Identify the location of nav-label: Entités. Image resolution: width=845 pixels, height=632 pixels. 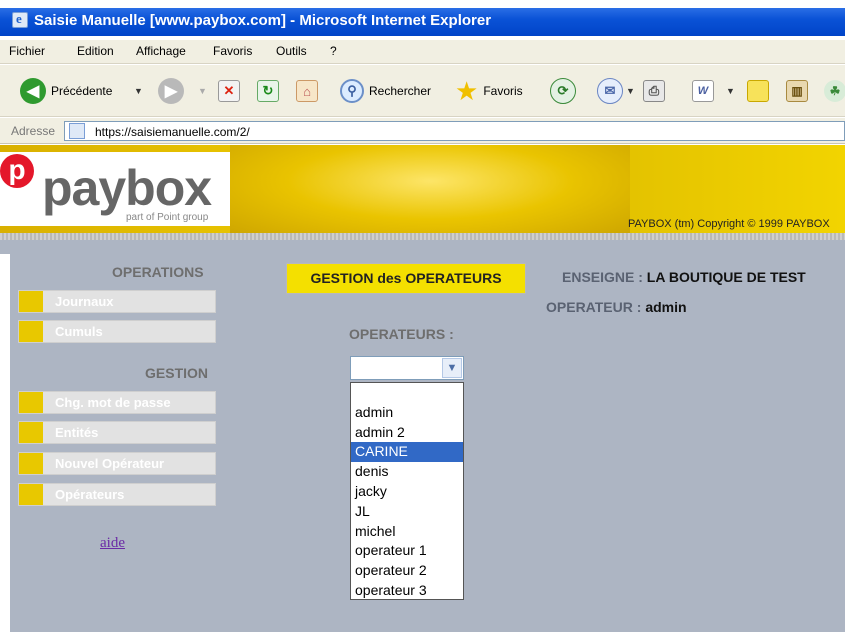
(77, 432).